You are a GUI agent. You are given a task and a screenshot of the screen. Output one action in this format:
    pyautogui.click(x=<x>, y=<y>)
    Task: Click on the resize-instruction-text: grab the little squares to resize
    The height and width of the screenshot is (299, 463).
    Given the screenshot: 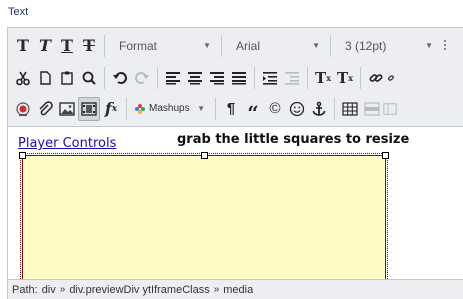 What is the action you would take?
    pyautogui.click(x=293, y=139)
    